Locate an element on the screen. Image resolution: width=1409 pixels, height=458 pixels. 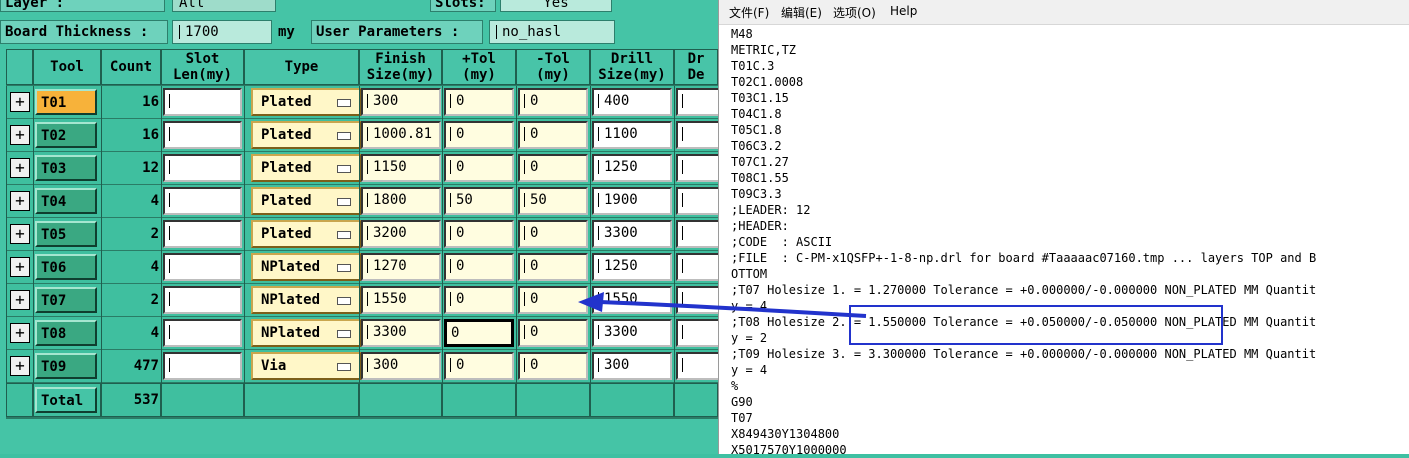
total-cell is located at coordinates (479, 400).